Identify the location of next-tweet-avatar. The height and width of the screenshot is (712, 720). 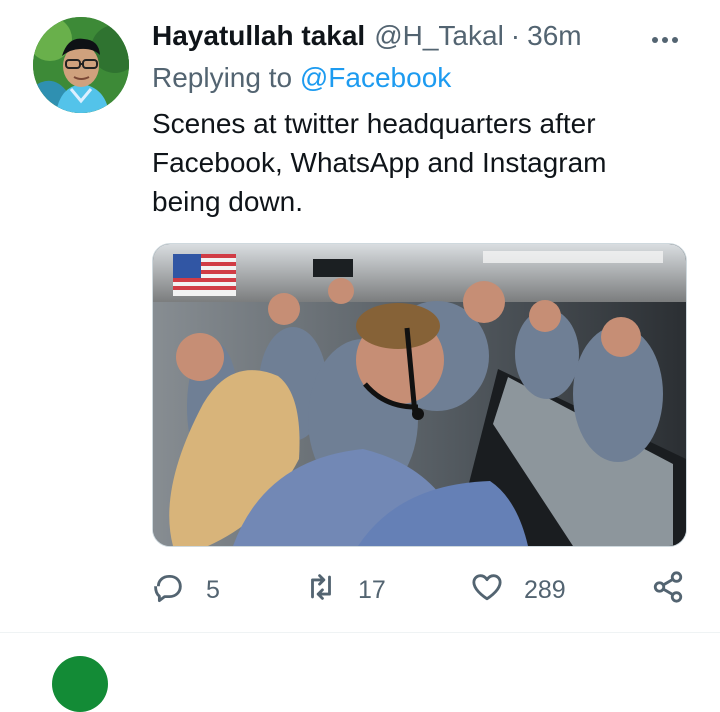
(80, 684).